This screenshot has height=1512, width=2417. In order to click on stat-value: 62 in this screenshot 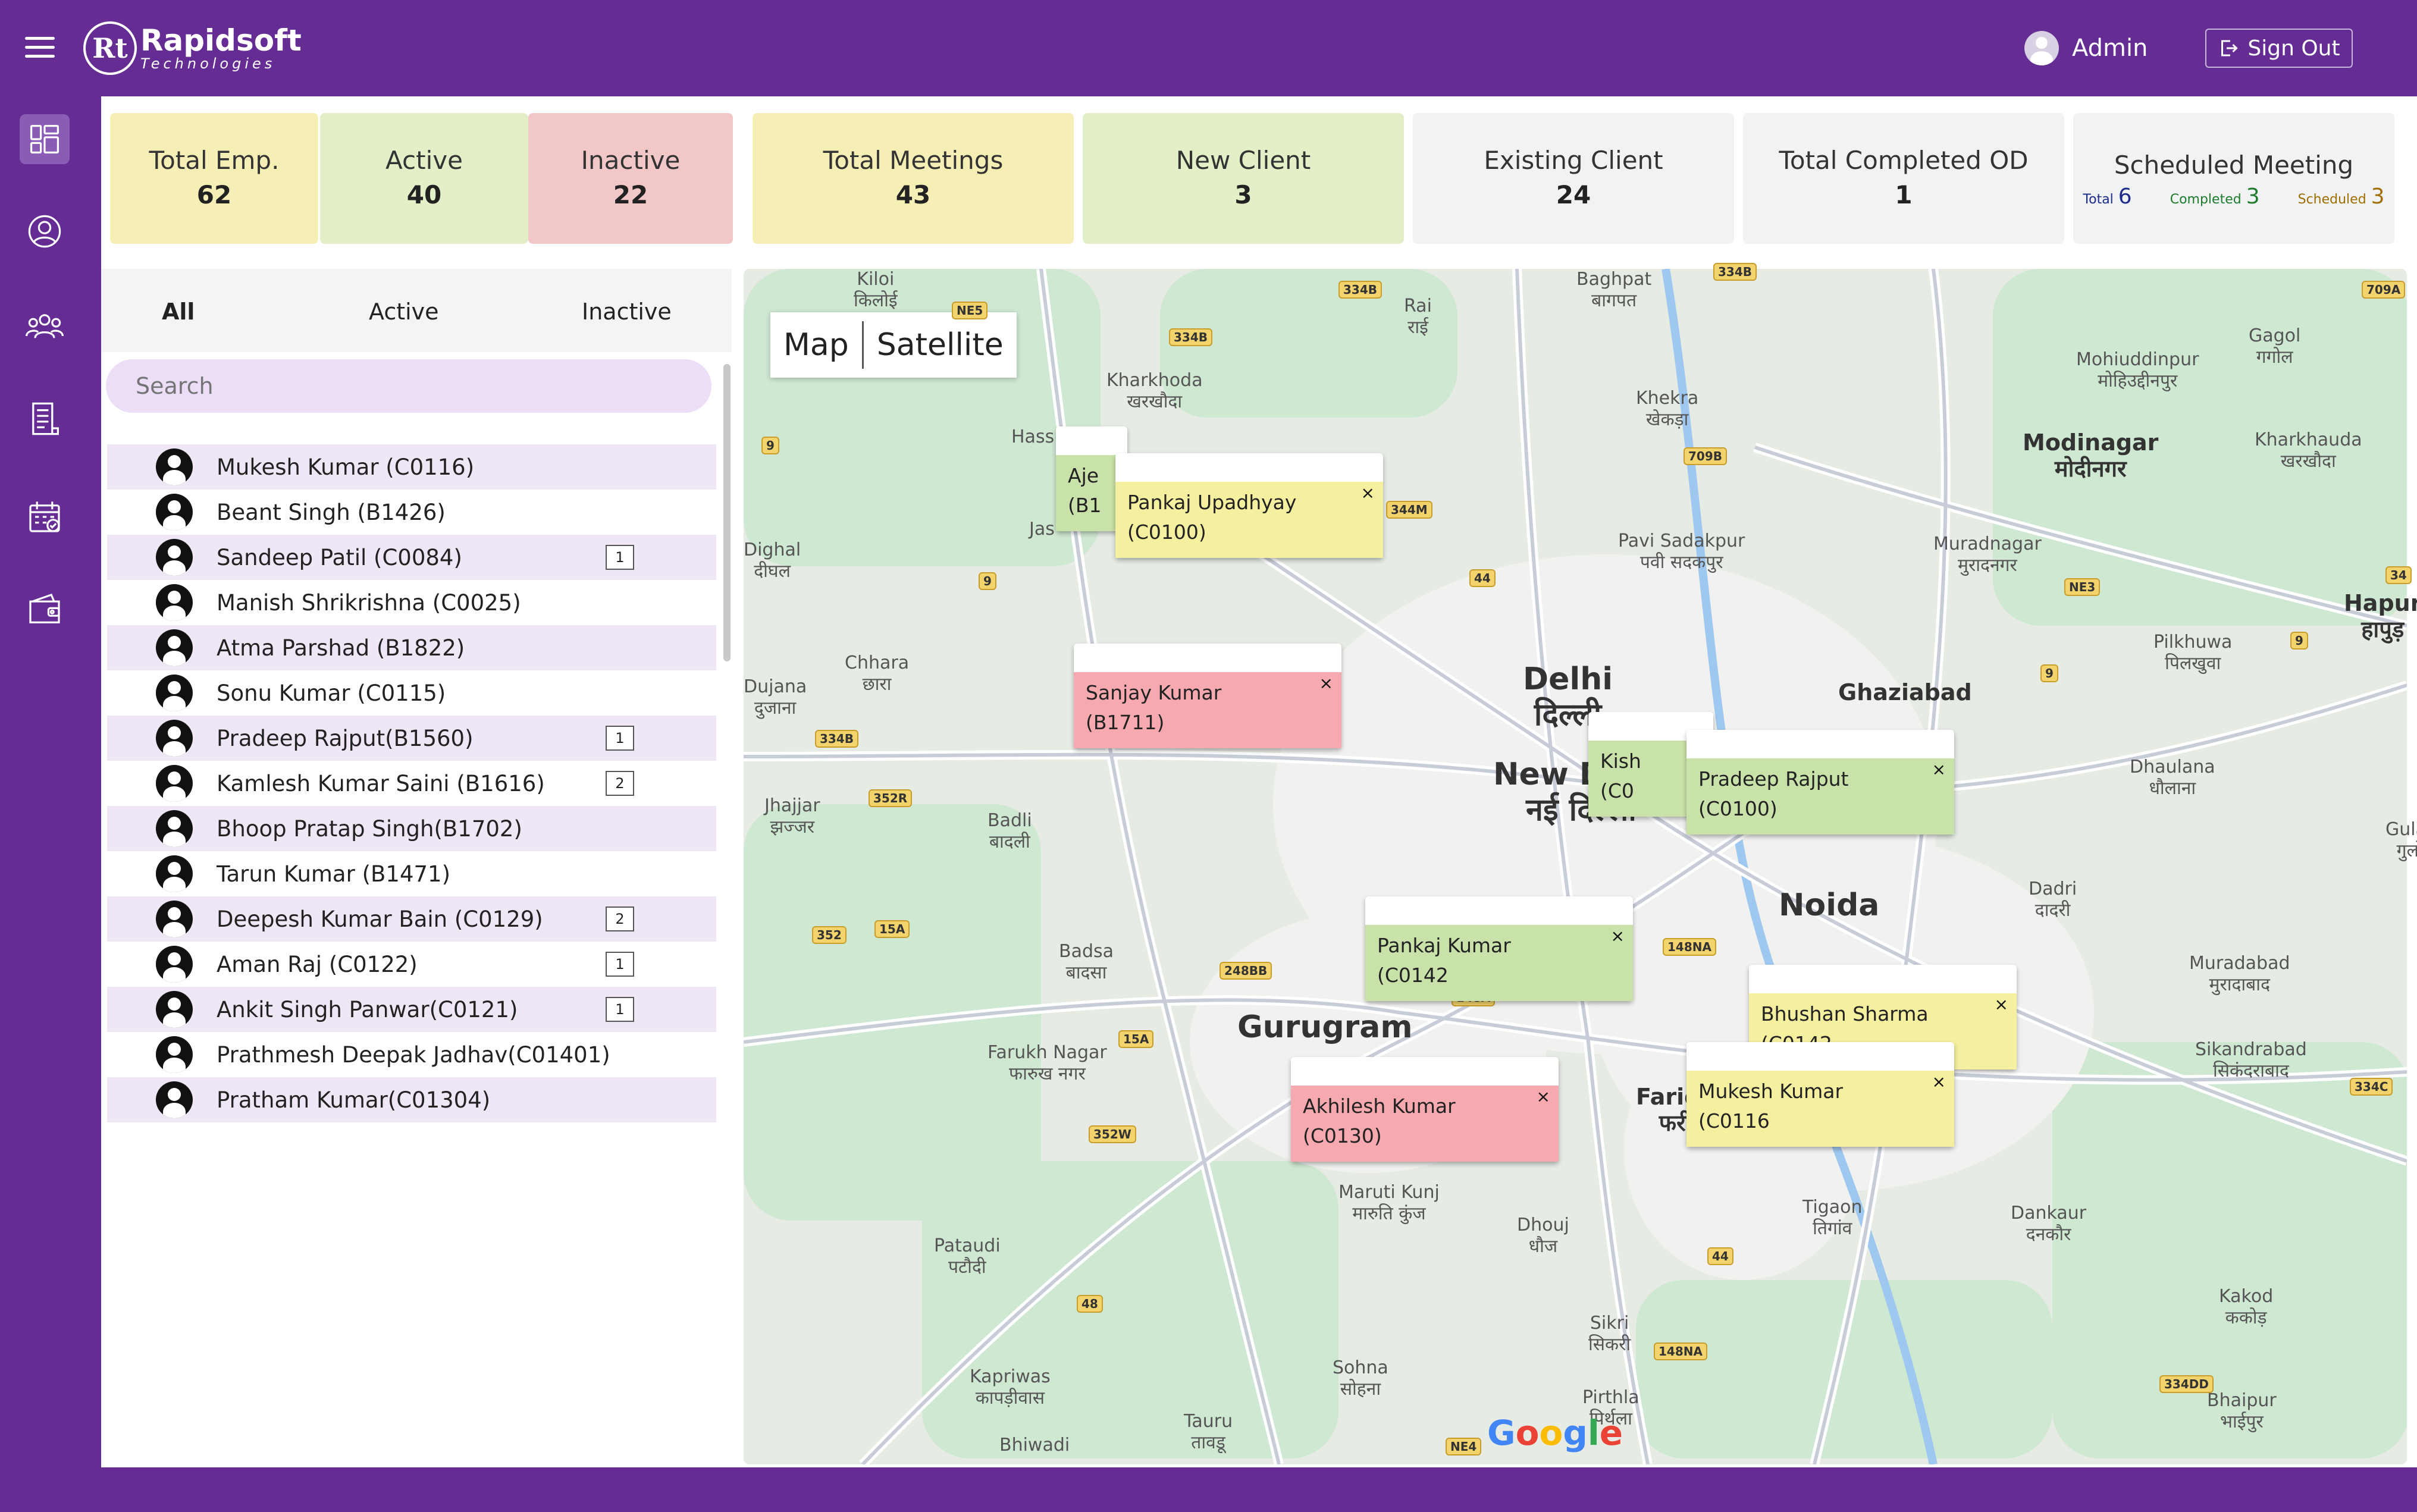, I will do `click(214, 194)`.